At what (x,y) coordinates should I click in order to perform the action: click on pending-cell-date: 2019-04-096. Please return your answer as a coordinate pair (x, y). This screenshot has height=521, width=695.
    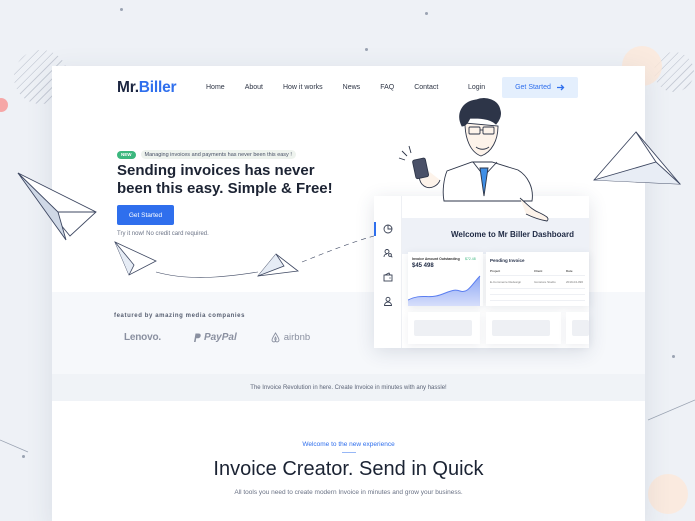
    Looking at the image, I should click on (575, 282).